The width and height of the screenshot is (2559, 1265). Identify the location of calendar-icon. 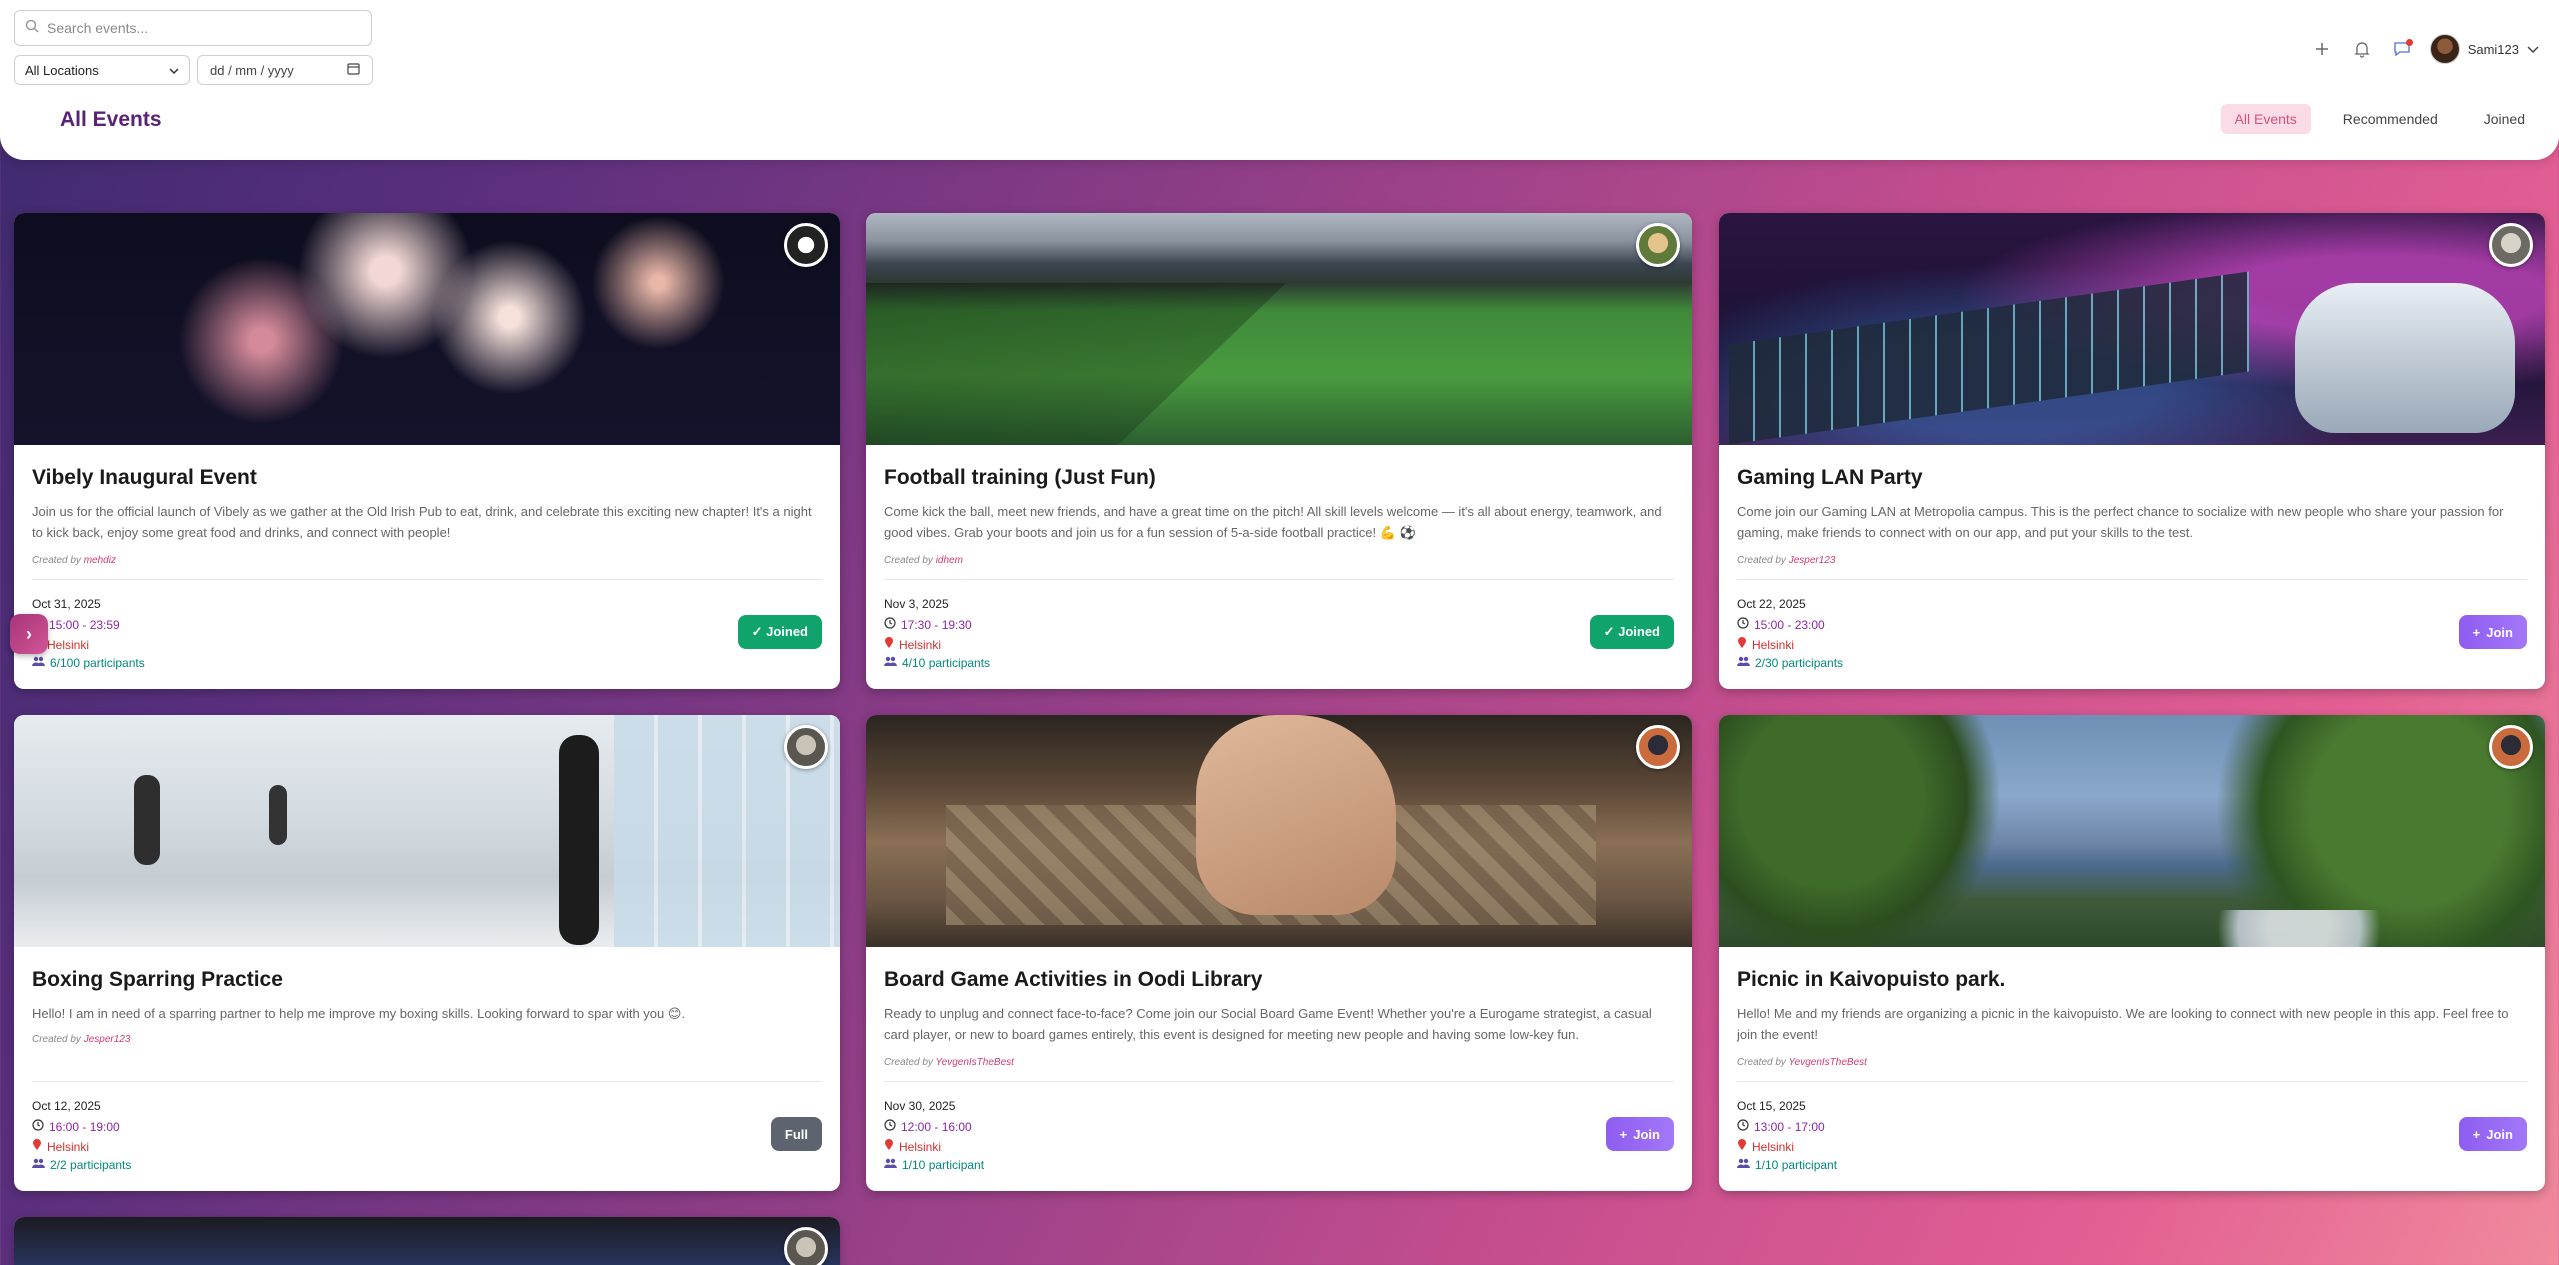
(353, 70).